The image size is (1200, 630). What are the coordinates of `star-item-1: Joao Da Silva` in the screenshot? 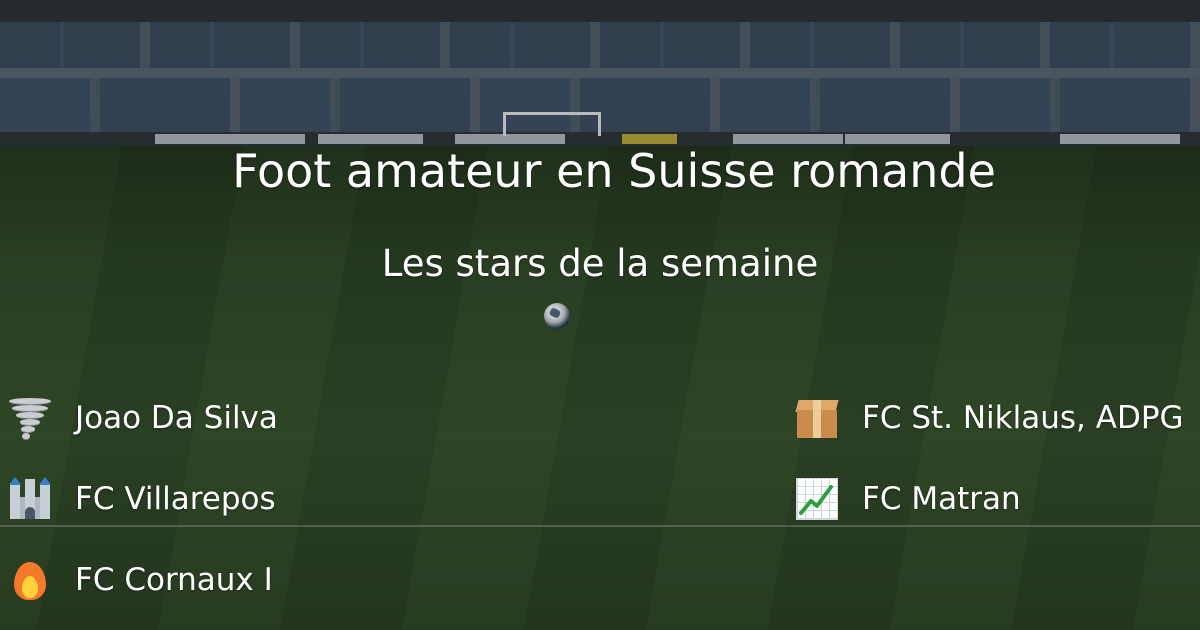 It's located at (141, 418).